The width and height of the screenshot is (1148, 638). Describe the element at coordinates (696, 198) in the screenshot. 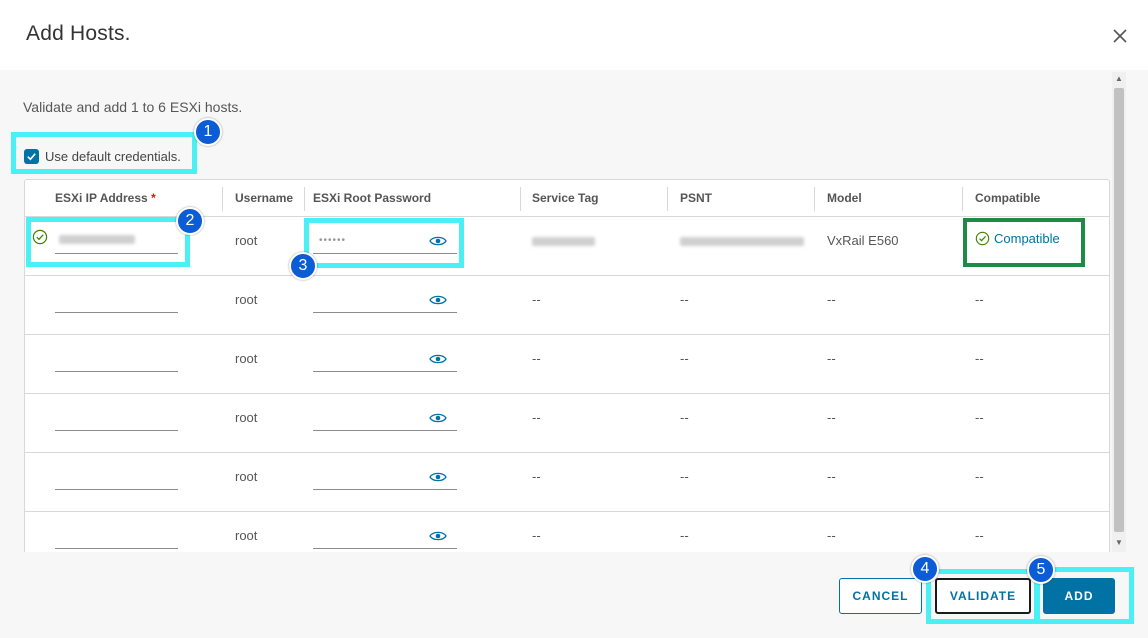

I see `column-header-psnt: PSNT` at that location.